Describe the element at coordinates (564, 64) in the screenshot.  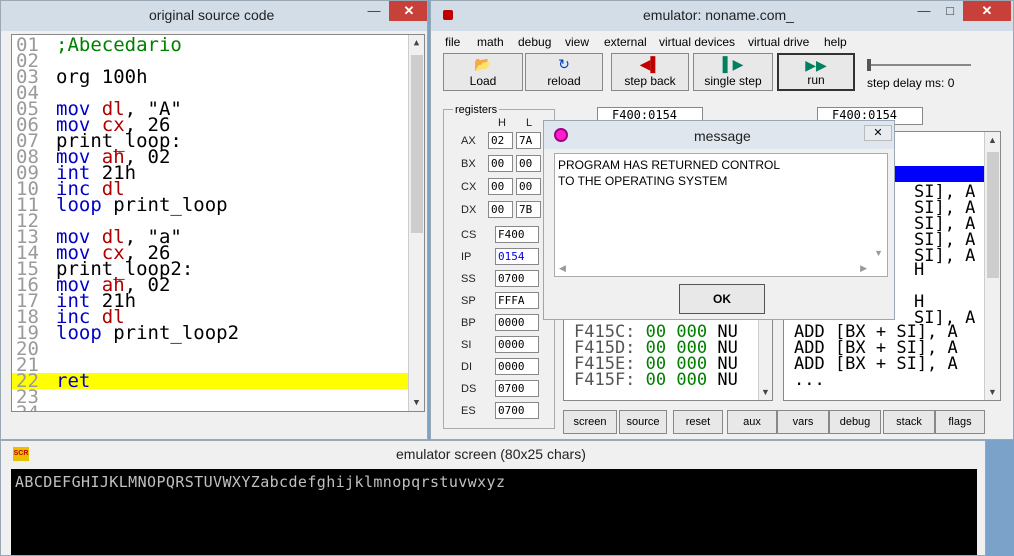
I see `reload-icon: ↻` at that location.